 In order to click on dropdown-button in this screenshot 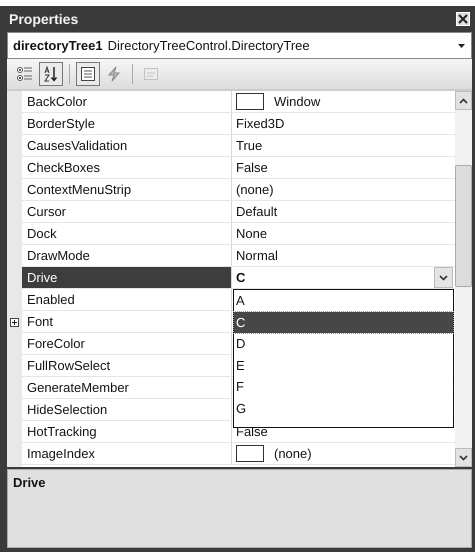, I will do `click(443, 277)`.